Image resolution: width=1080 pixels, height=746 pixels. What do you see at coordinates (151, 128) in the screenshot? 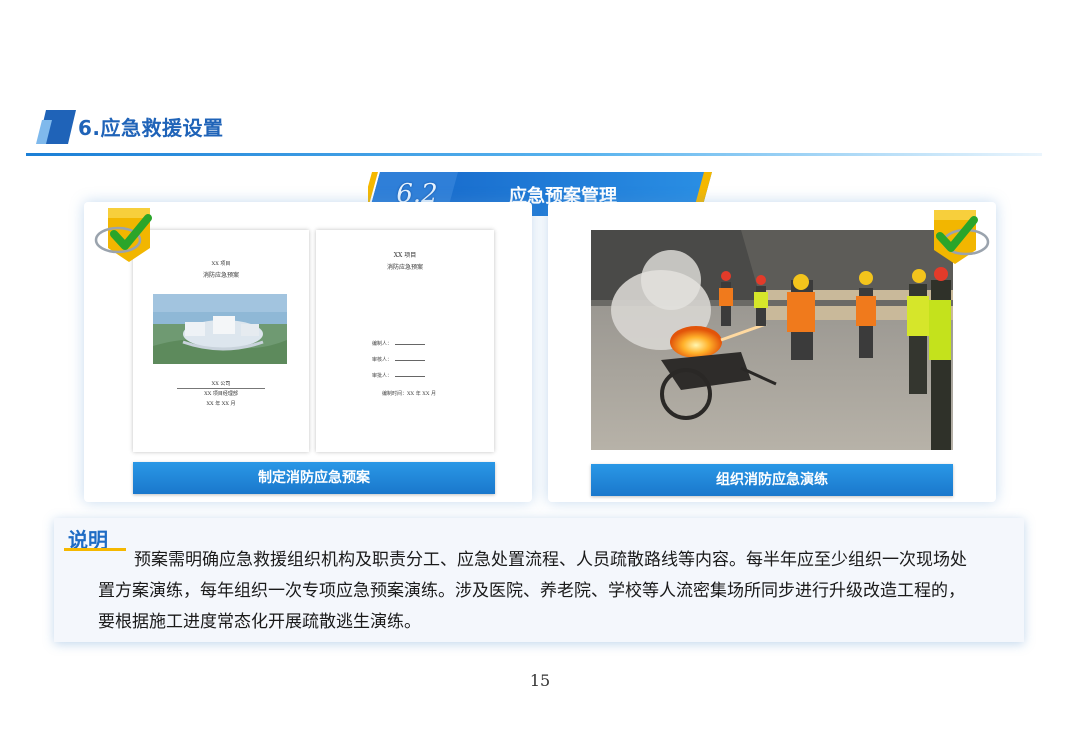
I see `section-title: 6.应急救援设置` at bounding box center [151, 128].